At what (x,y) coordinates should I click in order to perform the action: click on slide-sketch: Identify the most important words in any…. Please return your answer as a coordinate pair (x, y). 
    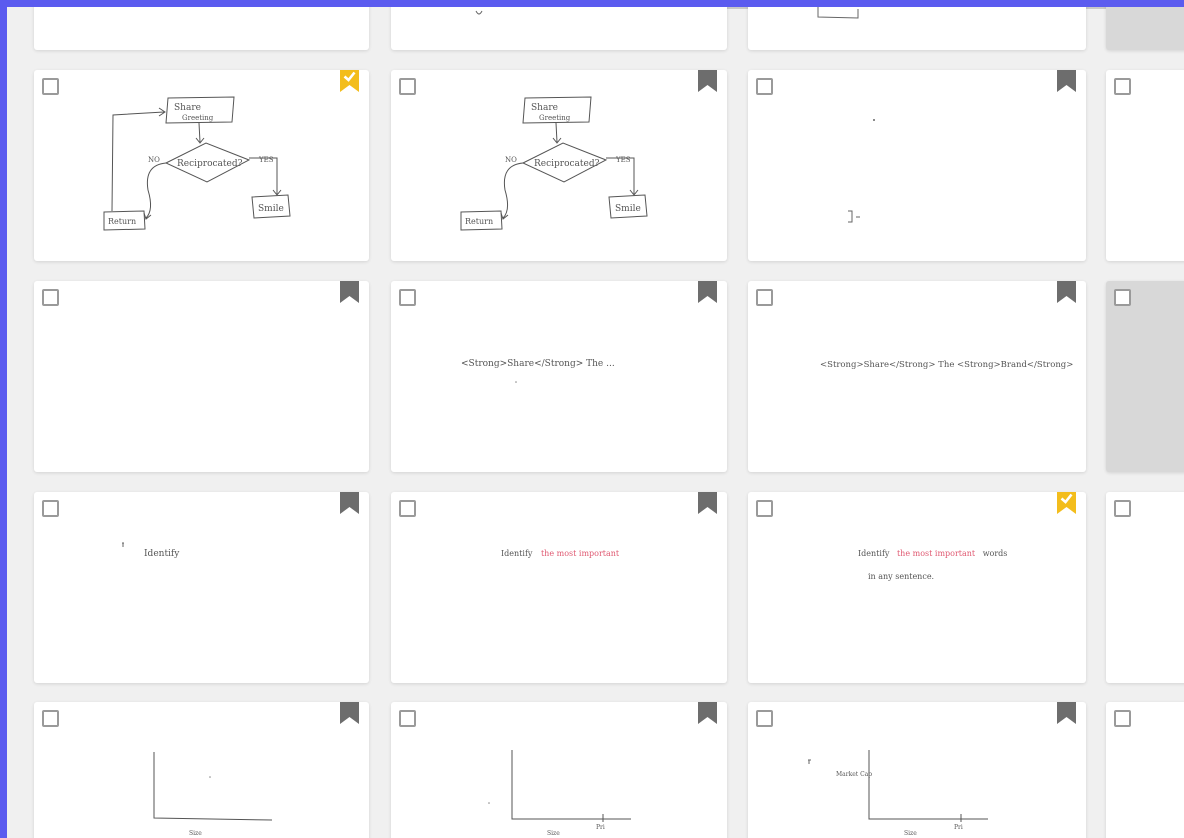
    Looking at the image, I should click on (932, 565).